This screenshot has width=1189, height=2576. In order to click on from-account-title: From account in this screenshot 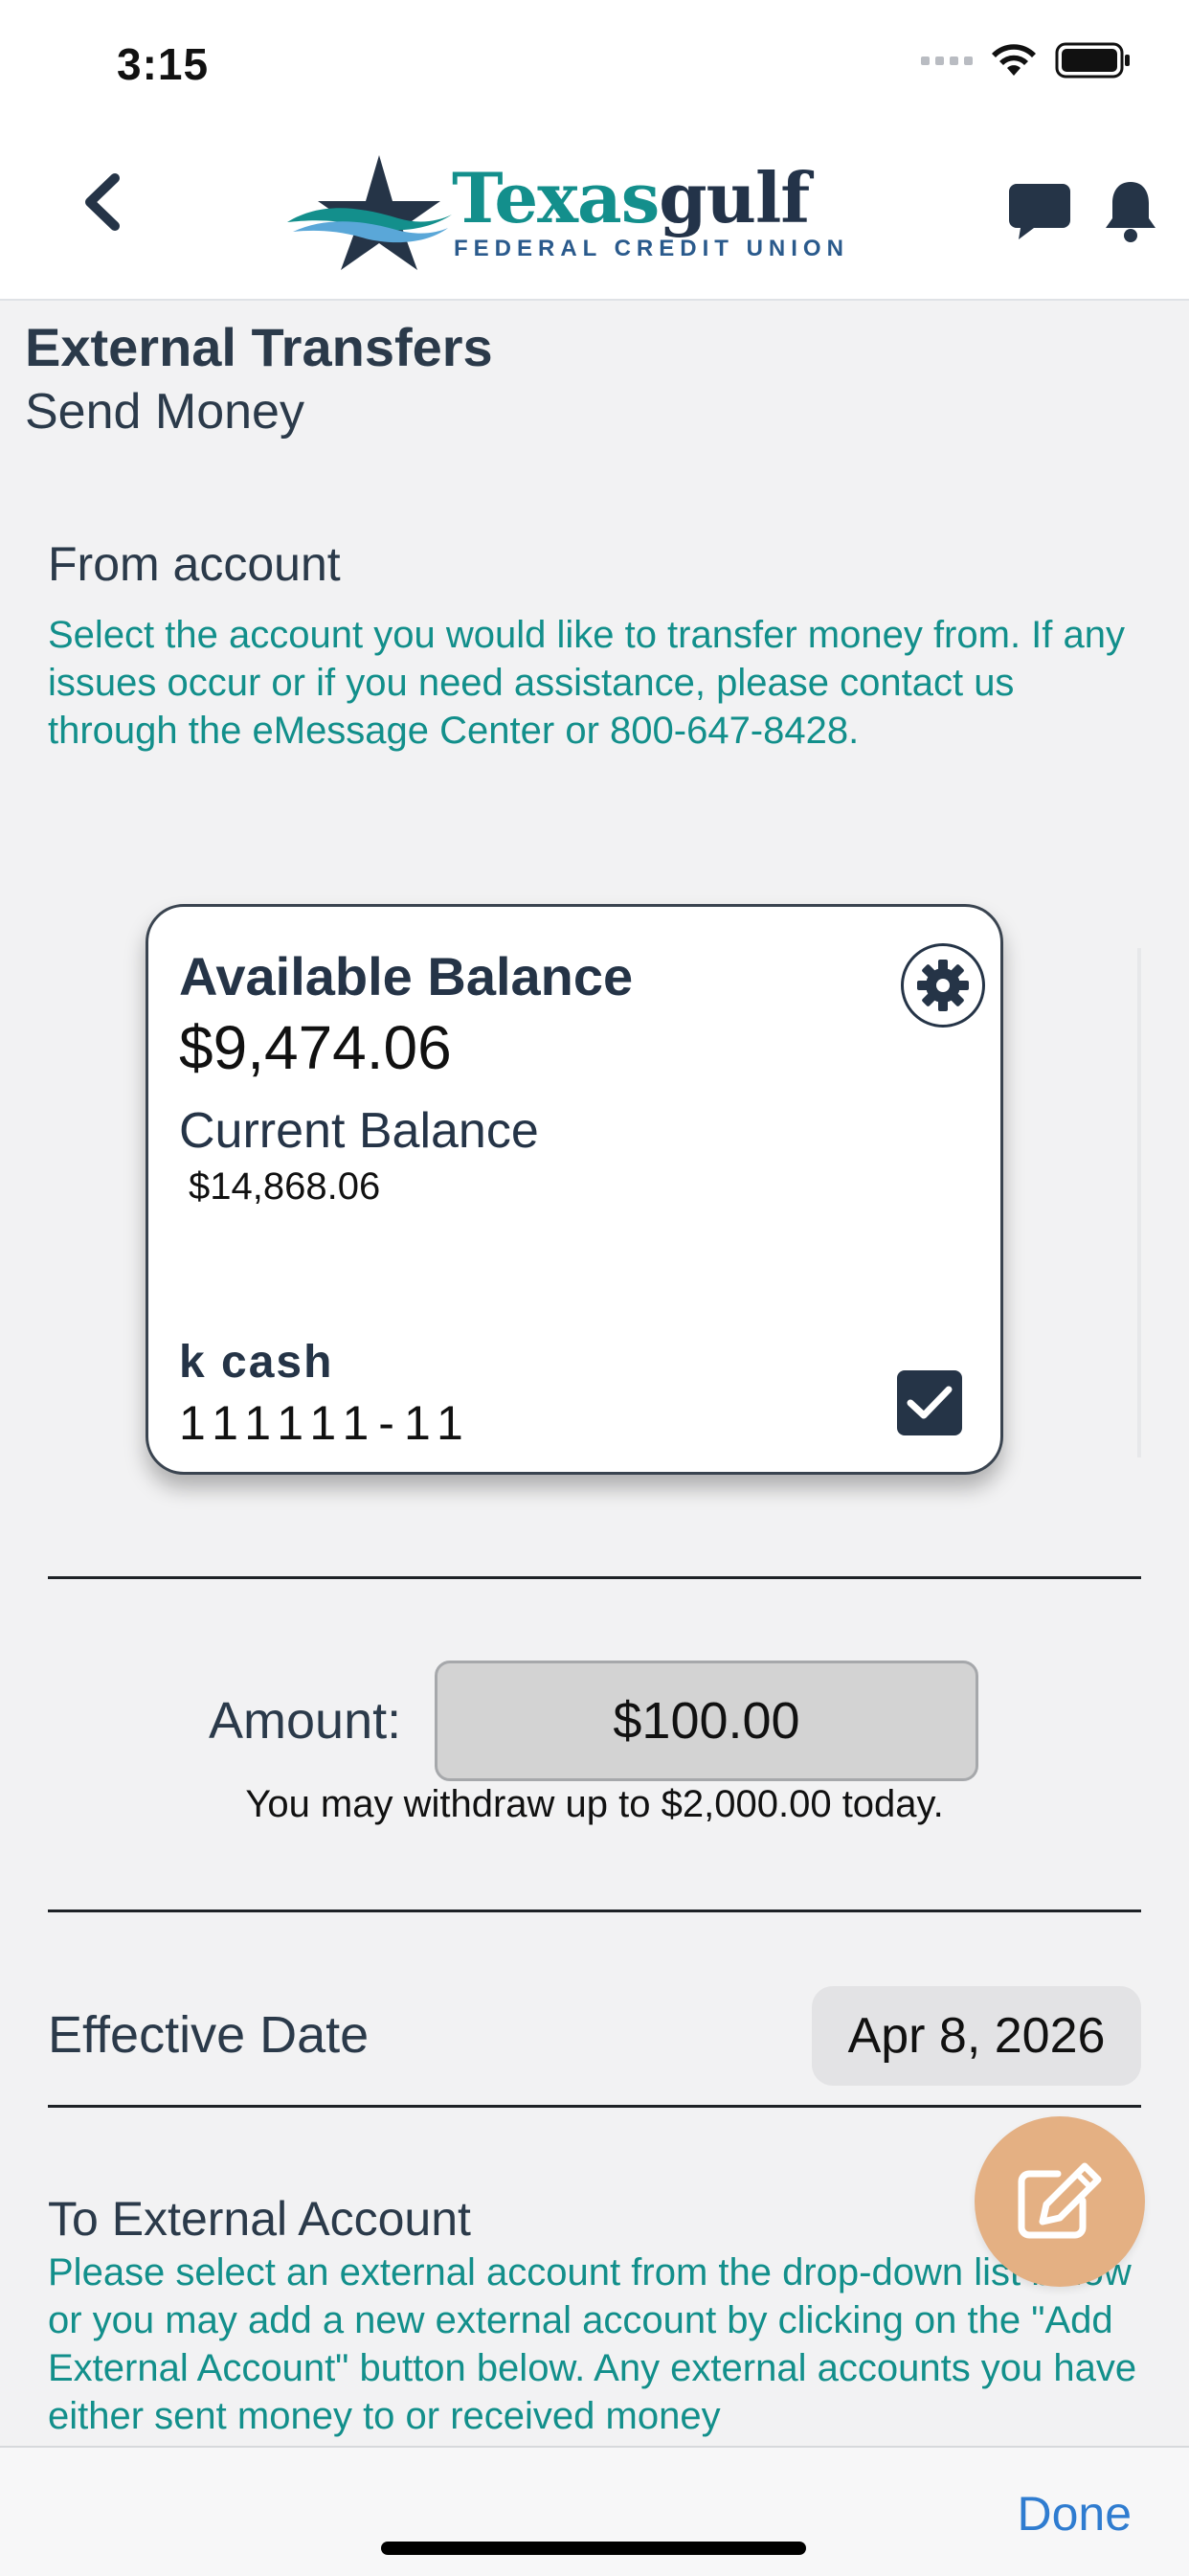, I will do `click(194, 564)`.